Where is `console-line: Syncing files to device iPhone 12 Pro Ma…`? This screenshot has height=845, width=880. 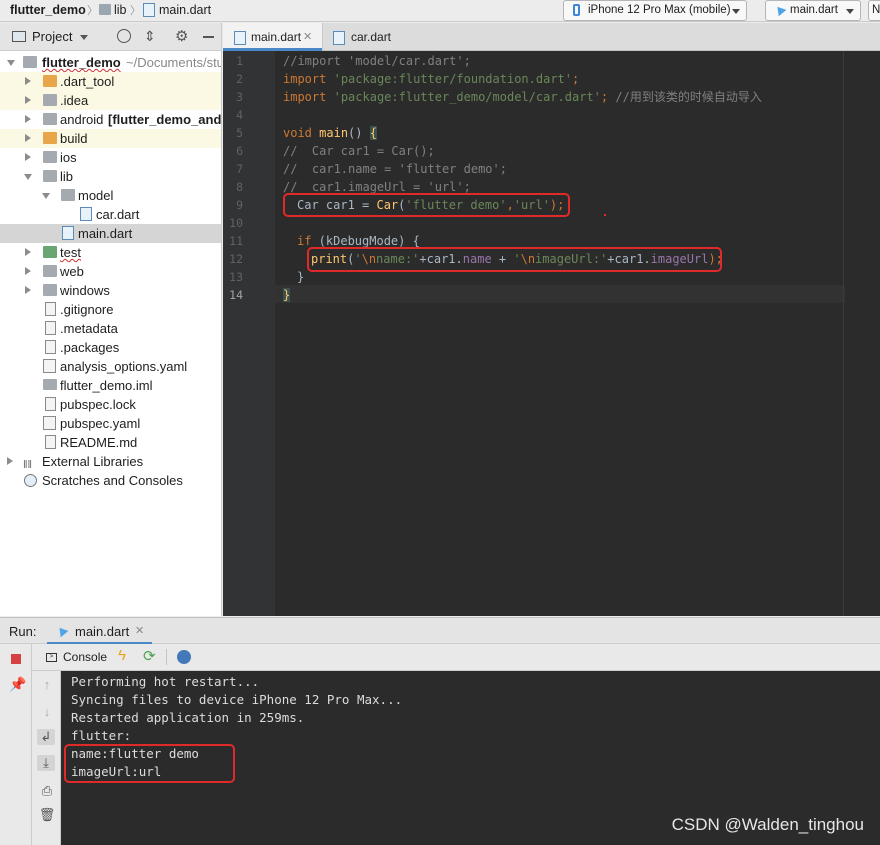 console-line: Syncing files to device iPhone 12 Pro Ma… is located at coordinates (237, 699).